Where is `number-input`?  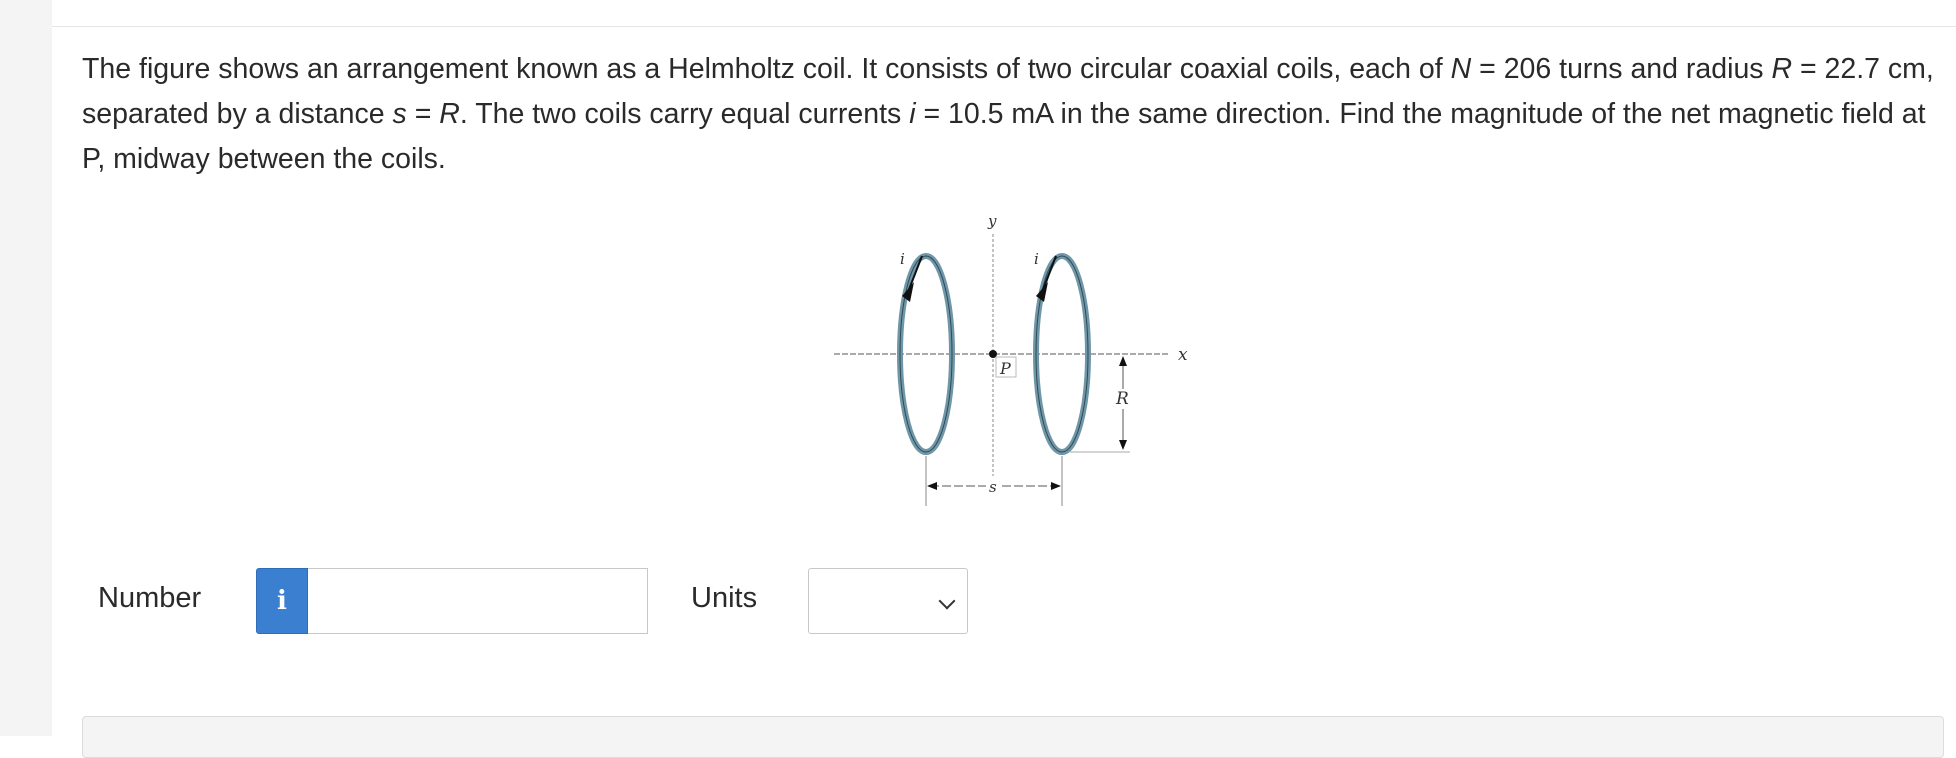
number-input is located at coordinates (478, 601).